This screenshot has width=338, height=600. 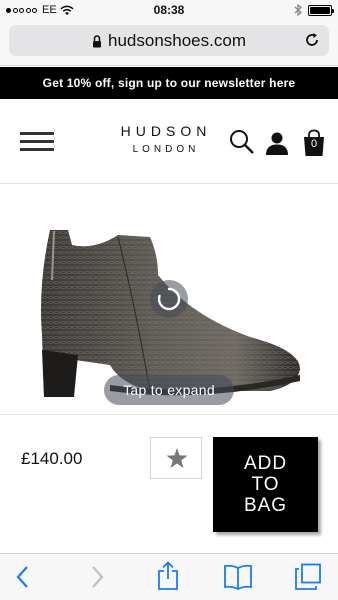 I want to click on bag-icon: 0, so click(x=314, y=143).